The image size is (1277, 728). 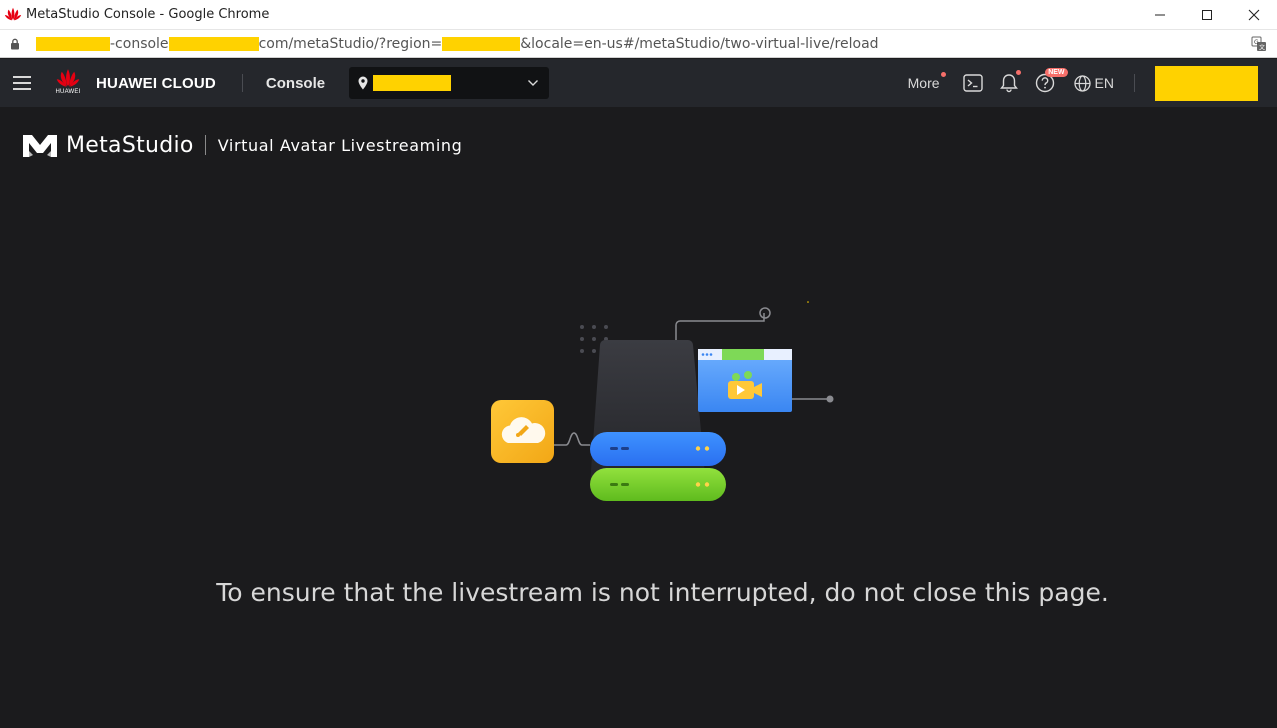 I want to click on product-name: MetaStudio, so click(x=130, y=145).